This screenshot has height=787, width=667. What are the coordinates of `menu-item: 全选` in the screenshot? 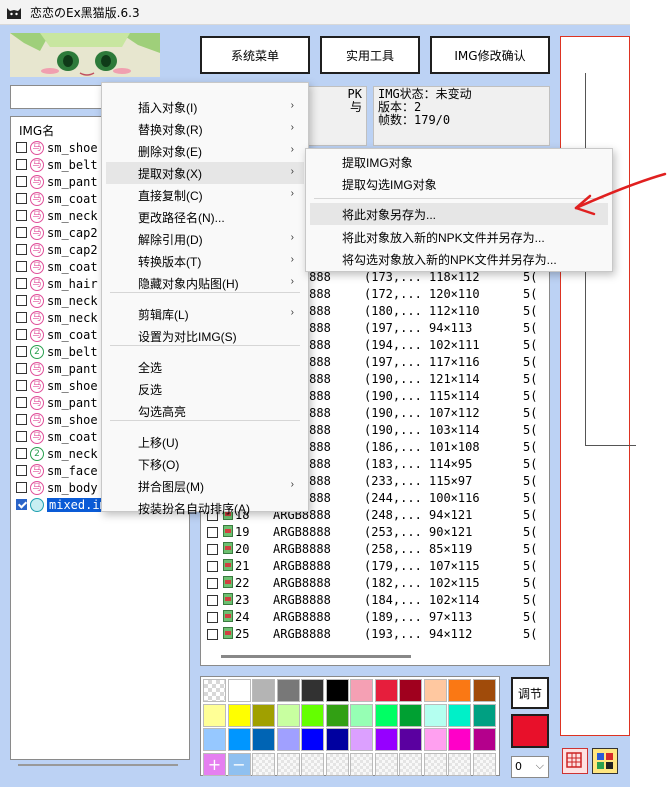 It's located at (205, 367).